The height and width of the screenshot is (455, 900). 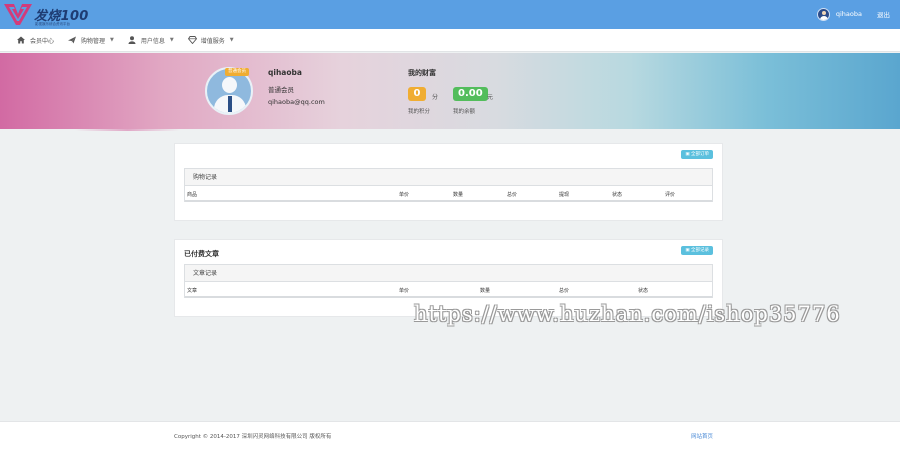 I want to click on articles-table: 文章记录 文章 单价 数量 总价 状态, so click(x=448, y=281).